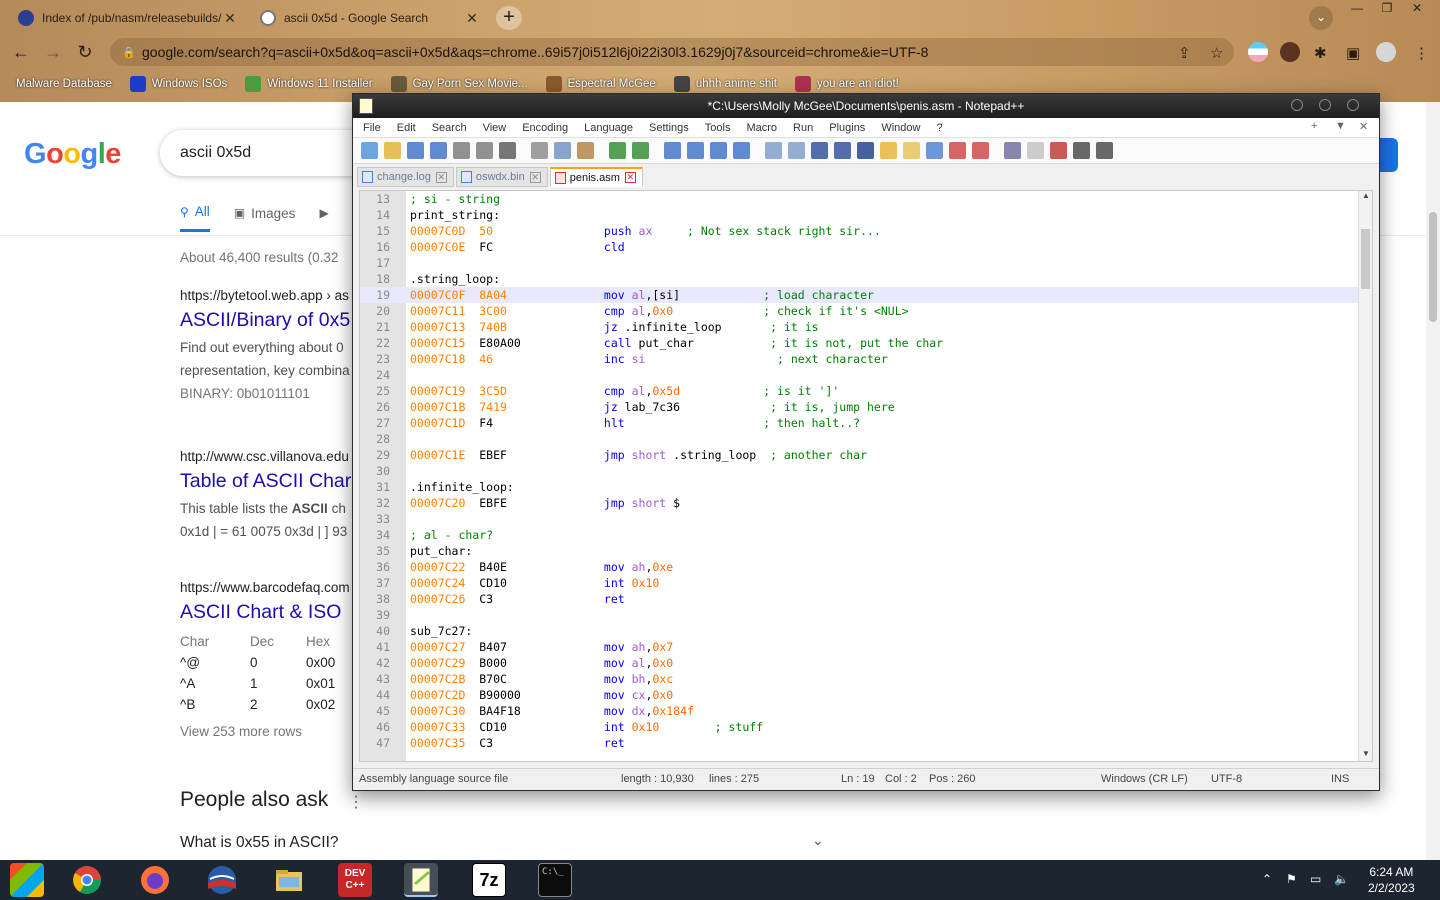 The width and height of the screenshot is (1440, 900). What do you see at coordinates (1353, 105) in the screenshot?
I see `close-button` at bounding box center [1353, 105].